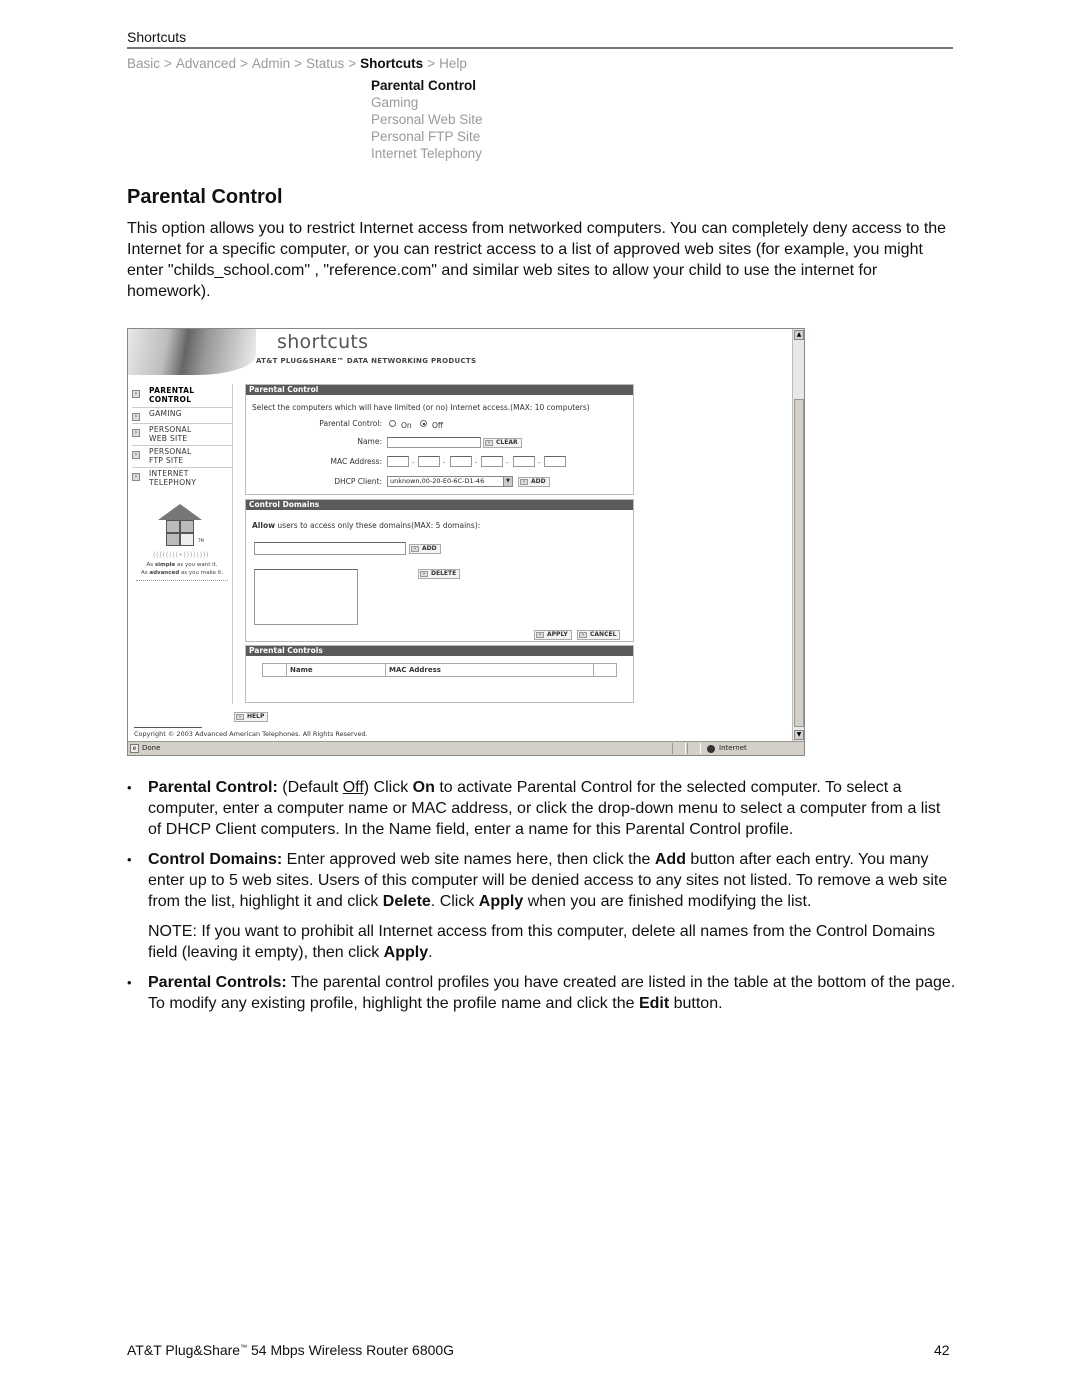 The height and width of the screenshot is (1397, 1080). I want to click on panel-header: Parental Controls, so click(439, 651).